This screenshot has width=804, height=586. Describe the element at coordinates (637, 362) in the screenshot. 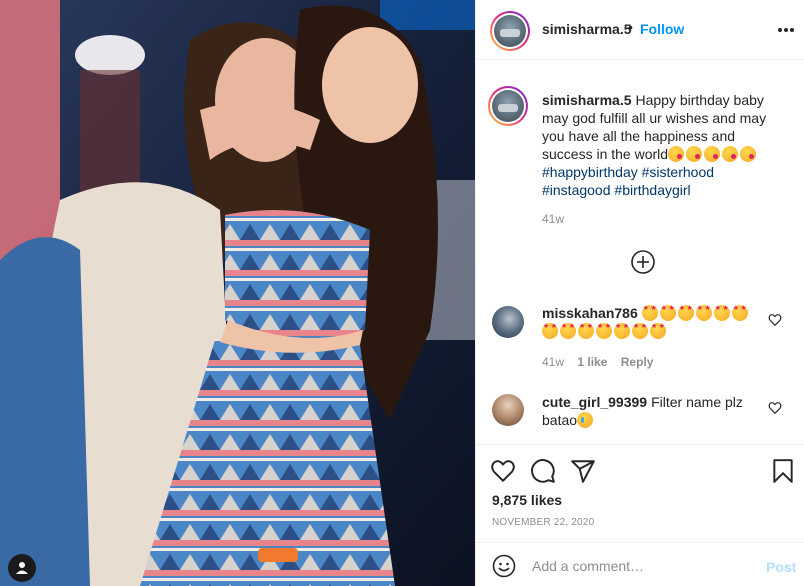

I see `comment-reply-button: Reply` at that location.